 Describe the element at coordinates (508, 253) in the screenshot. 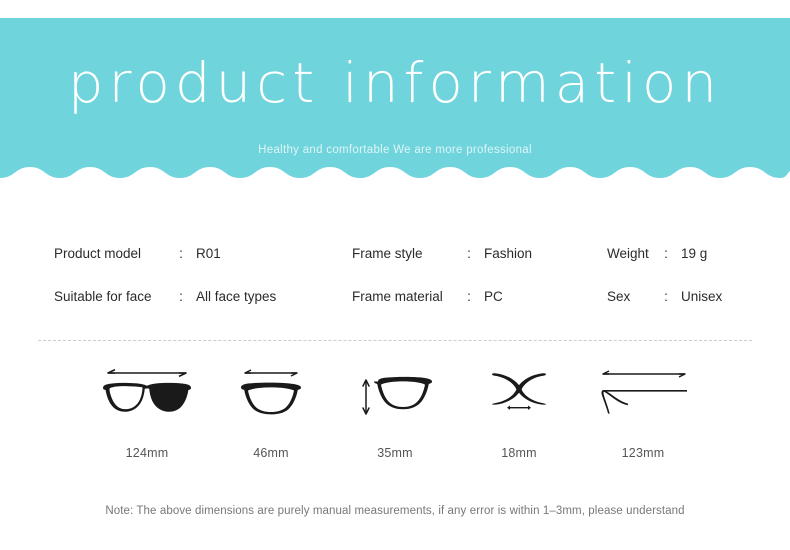

I see `spec-value: Fashion` at that location.